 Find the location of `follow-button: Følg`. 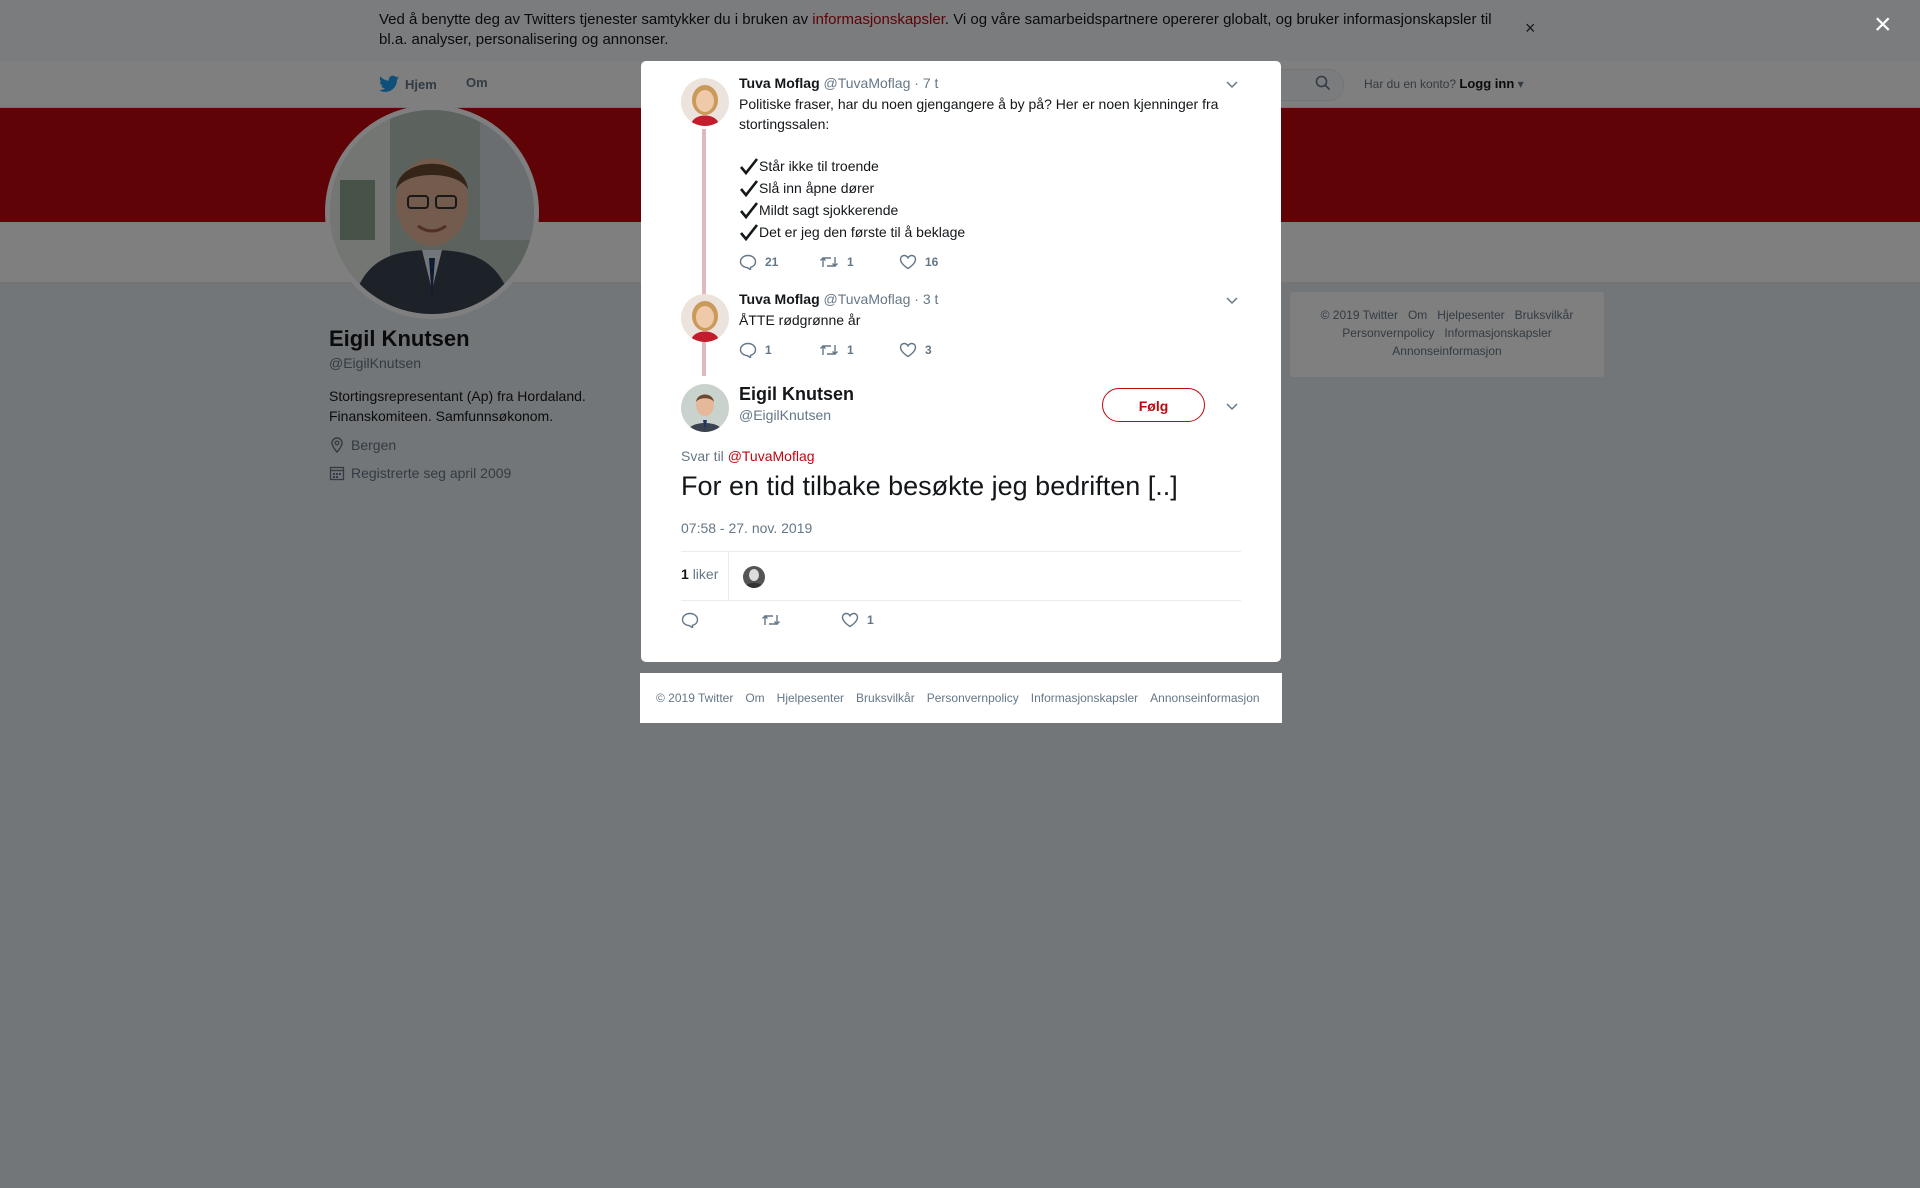

follow-button: Følg is located at coordinates (1153, 405).